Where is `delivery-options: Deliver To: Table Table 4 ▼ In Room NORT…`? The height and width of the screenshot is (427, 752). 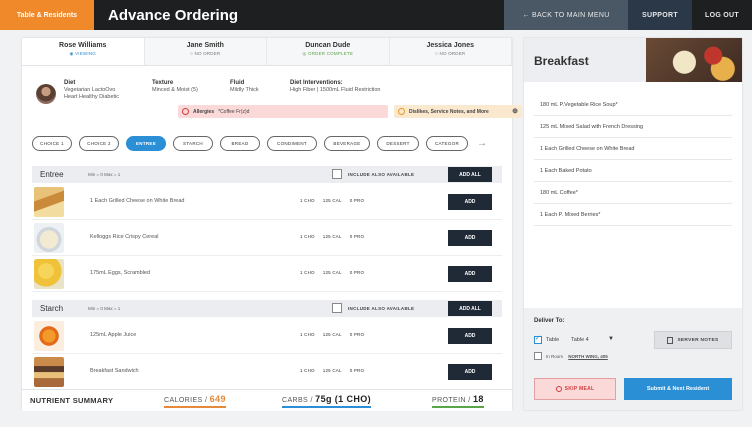
delivery-options: Deliver To: Table Table 4 ▼ In Room NORT… is located at coordinates (633, 359).